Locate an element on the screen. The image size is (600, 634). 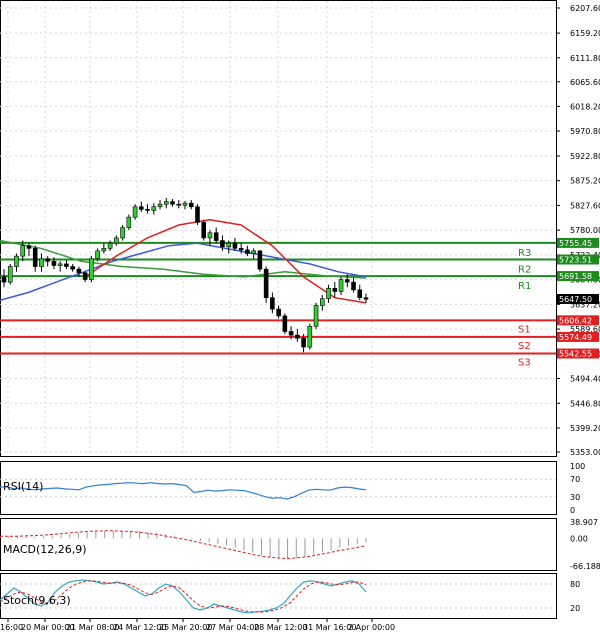
price-tick-label: 5875.20 is located at coordinates (585, 181).